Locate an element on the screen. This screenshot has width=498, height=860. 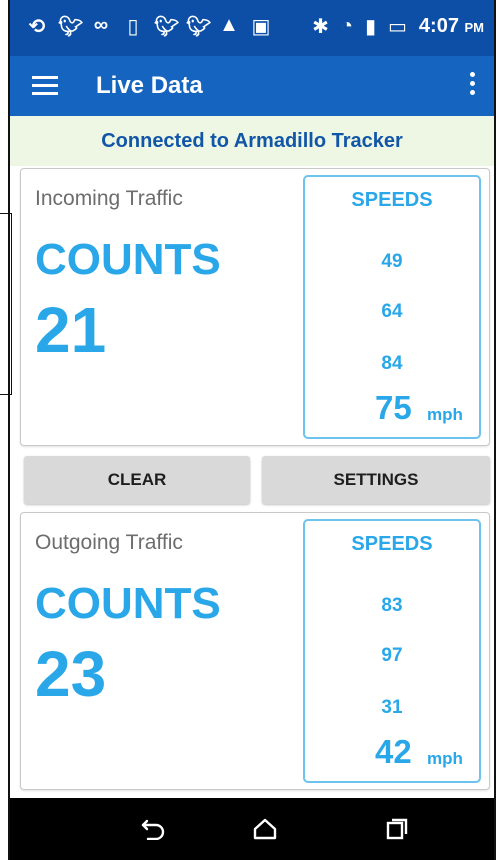
system-icons: ✱ ◔ ▮ ▭ 4:07 PM is located at coordinates (398, 26).